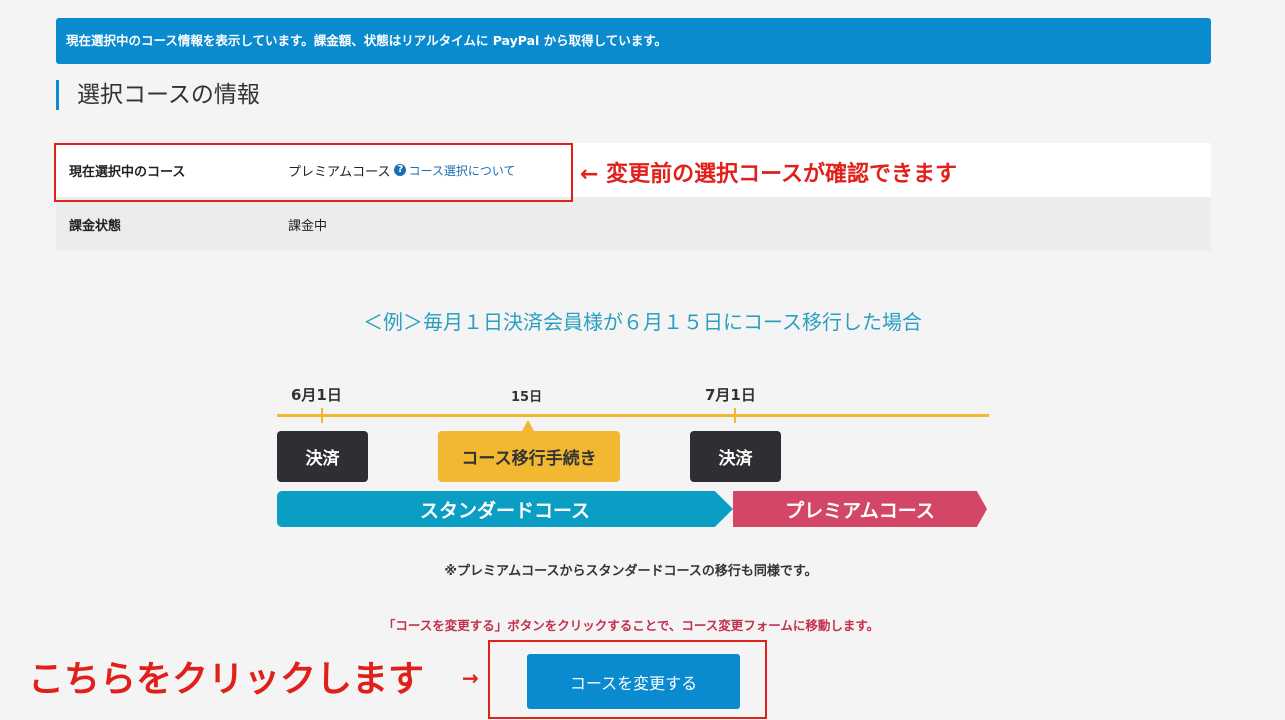 This screenshot has height=720, width=1285. Describe the element at coordinates (735, 456) in the screenshot. I see `payment-box-end: 決済` at that location.